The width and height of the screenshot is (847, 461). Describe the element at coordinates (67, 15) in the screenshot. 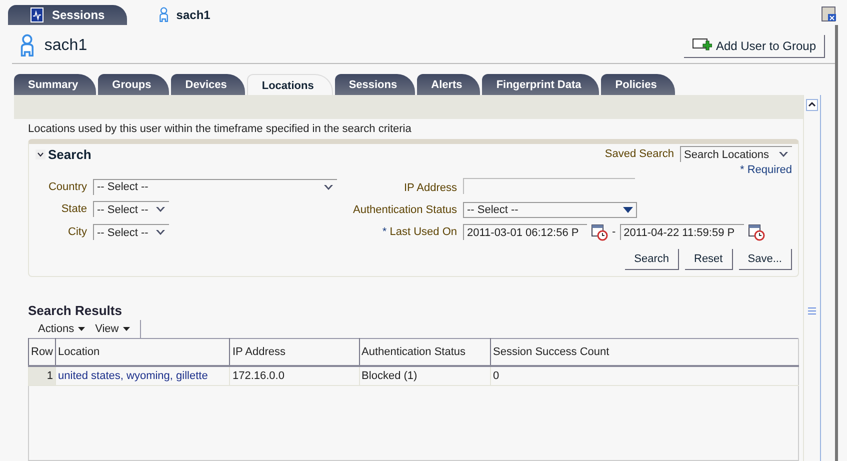

I see `document-tab: Sessions` at that location.